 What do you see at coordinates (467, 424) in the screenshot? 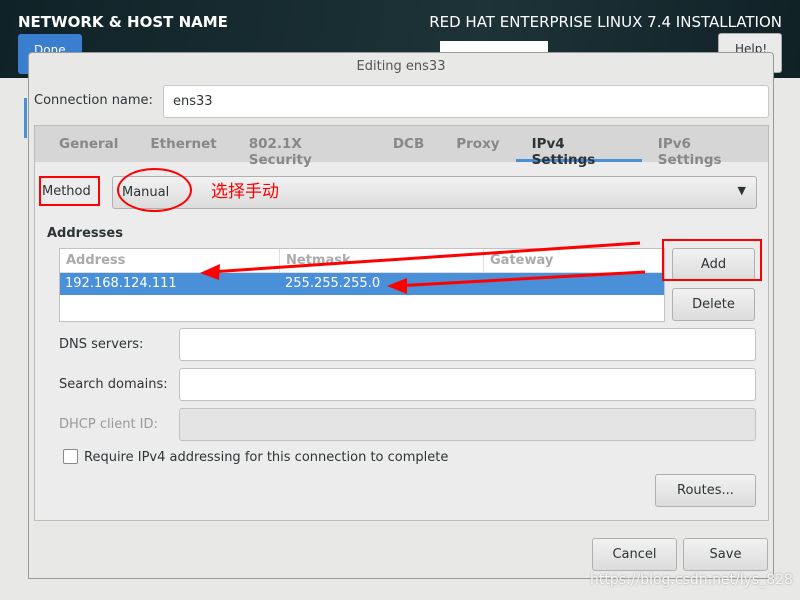
I see `dhcp-client-id-input` at bounding box center [467, 424].